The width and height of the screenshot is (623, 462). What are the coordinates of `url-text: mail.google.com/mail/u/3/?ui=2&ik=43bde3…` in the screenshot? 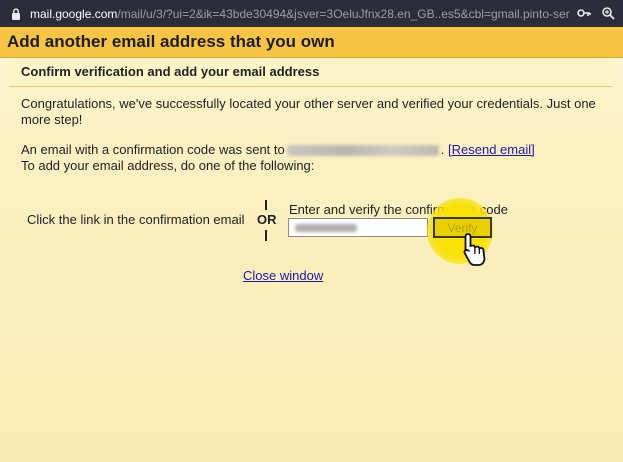 It's located at (300, 14).